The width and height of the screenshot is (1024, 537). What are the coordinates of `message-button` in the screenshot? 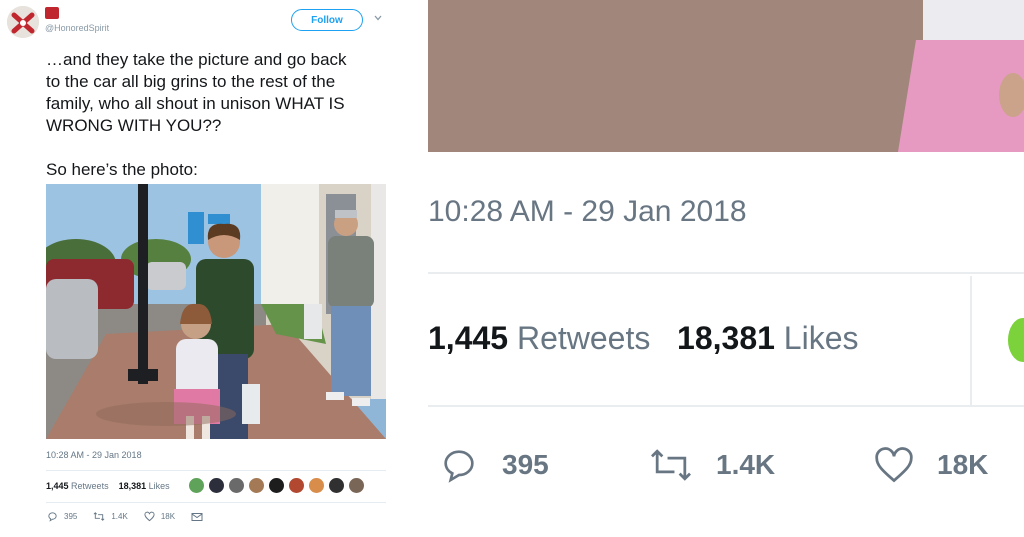 It's located at (197, 517).